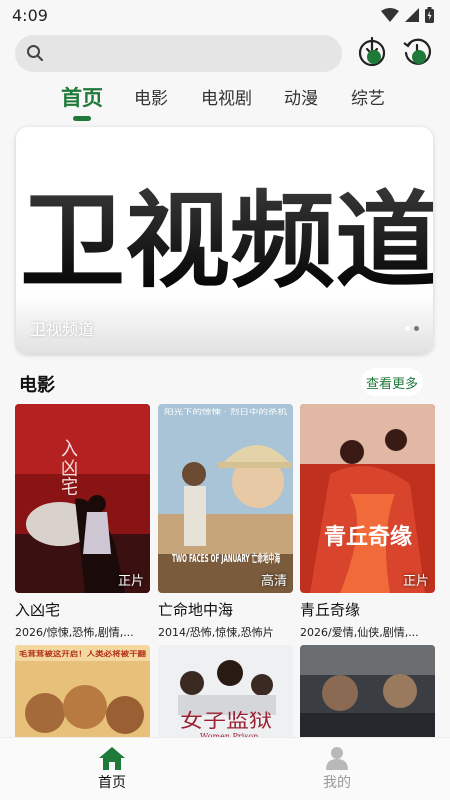 The height and width of the screenshot is (800, 450). What do you see at coordinates (37, 385) in the screenshot?
I see `section-title: 电影` at bounding box center [37, 385].